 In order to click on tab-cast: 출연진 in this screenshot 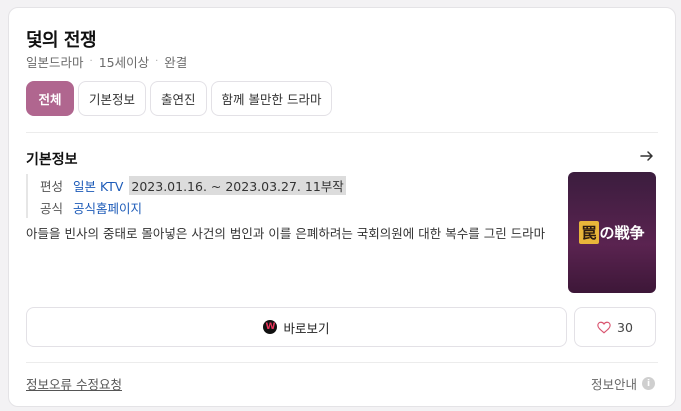, I will do `click(178, 98)`.